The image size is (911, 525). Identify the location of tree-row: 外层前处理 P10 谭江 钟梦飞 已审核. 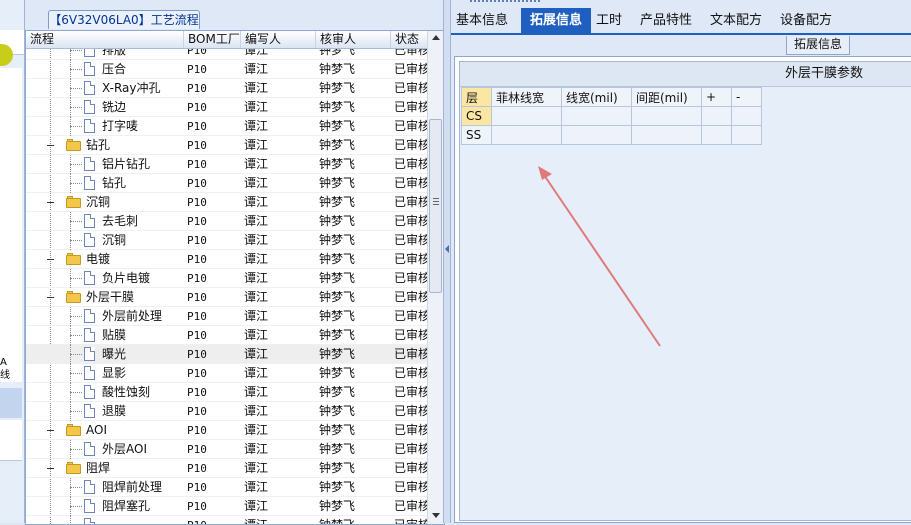
(227, 316).